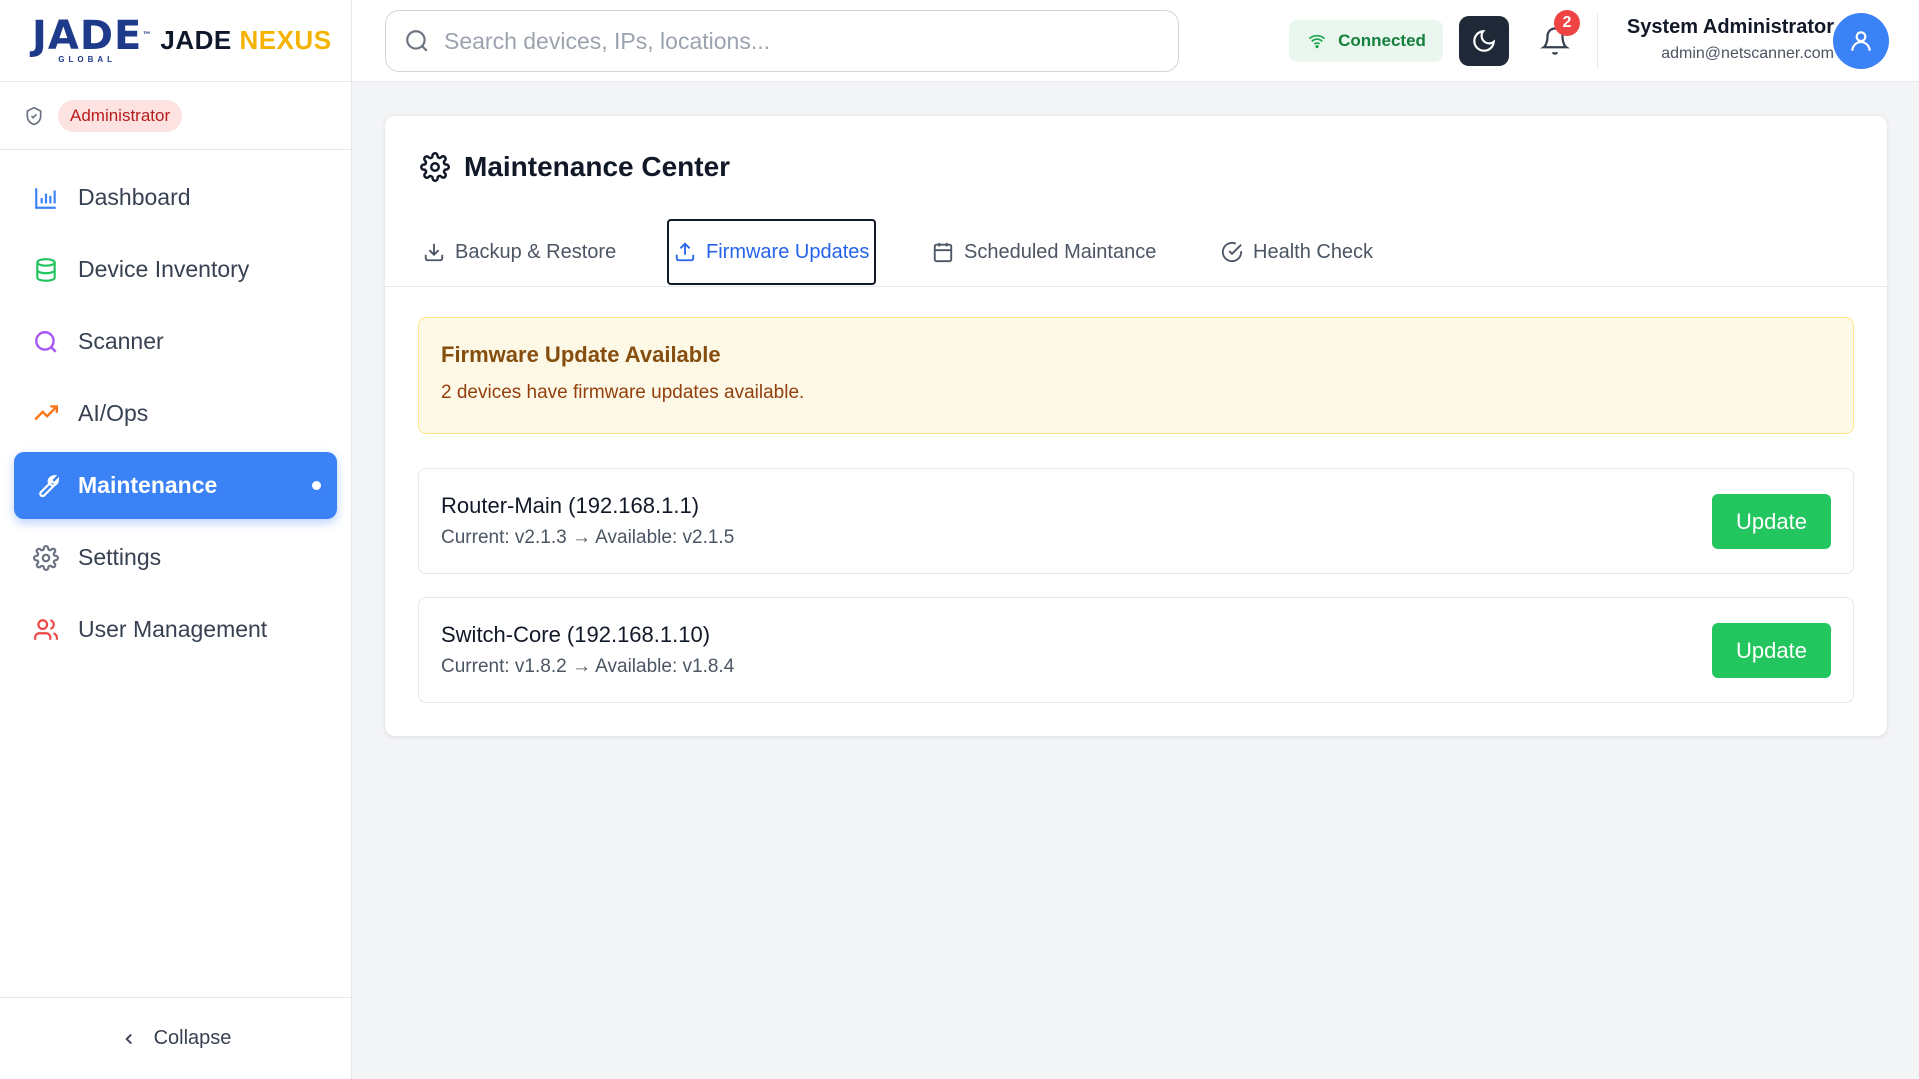 The height and width of the screenshot is (1079, 1919). I want to click on tab-health-check: Health Check, so click(1297, 252).